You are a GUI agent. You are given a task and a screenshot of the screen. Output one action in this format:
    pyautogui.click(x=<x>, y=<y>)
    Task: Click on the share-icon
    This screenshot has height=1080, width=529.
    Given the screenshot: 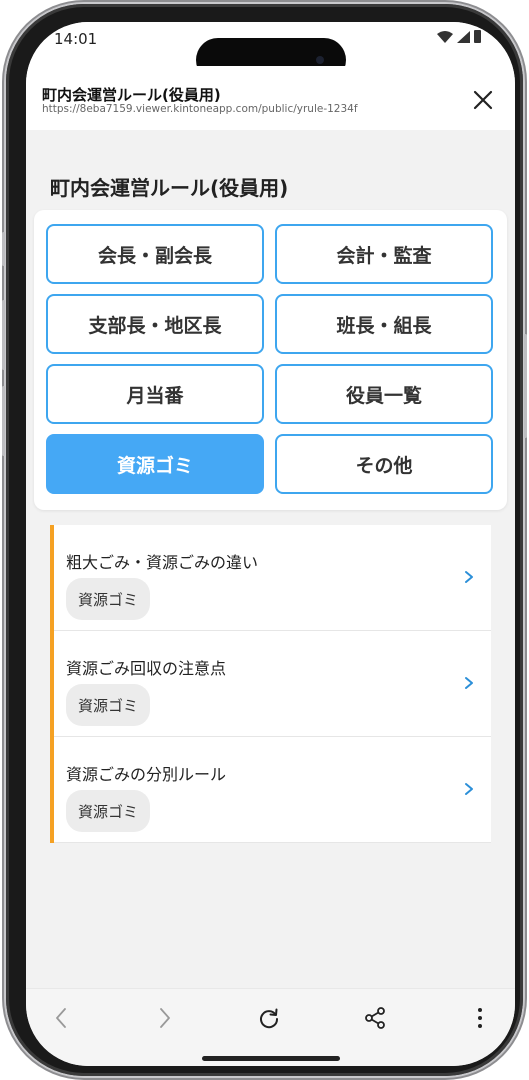 What is the action you would take?
    pyautogui.click(x=375, y=1018)
    